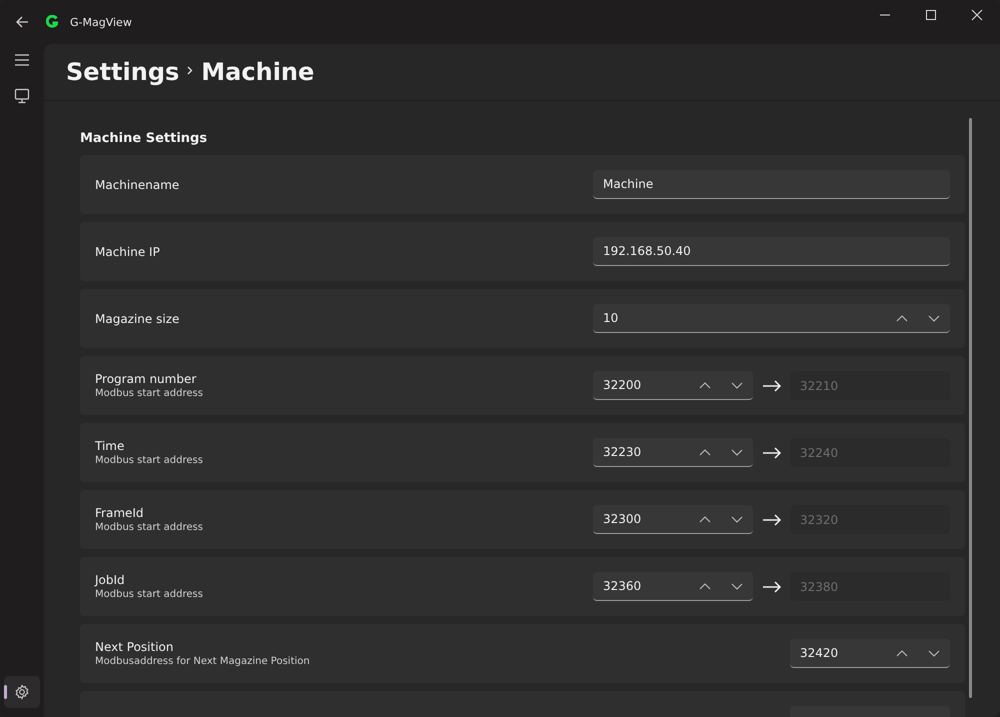 The width and height of the screenshot is (1000, 717). What do you see at coordinates (146, 379) in the screenshot?
I see `setting-label: Program number` at bounding box center [146, 379].